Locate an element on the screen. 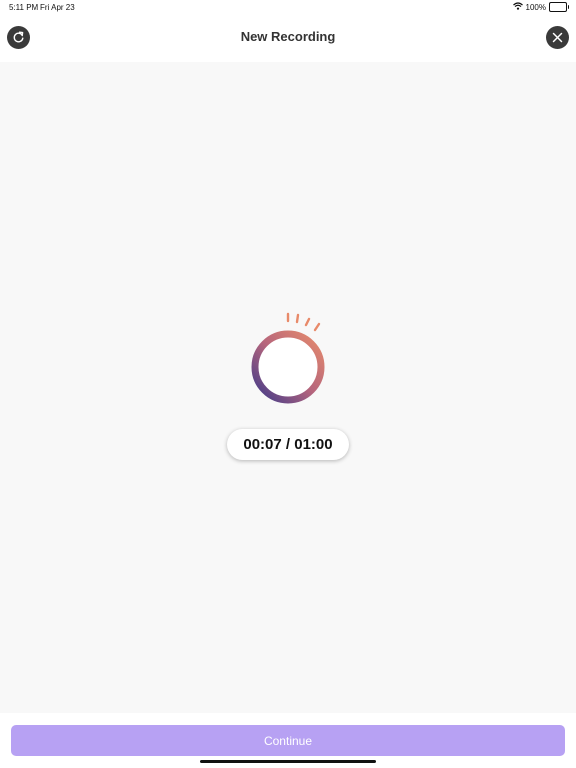  home-indicator is located at coordinates (288, 761).